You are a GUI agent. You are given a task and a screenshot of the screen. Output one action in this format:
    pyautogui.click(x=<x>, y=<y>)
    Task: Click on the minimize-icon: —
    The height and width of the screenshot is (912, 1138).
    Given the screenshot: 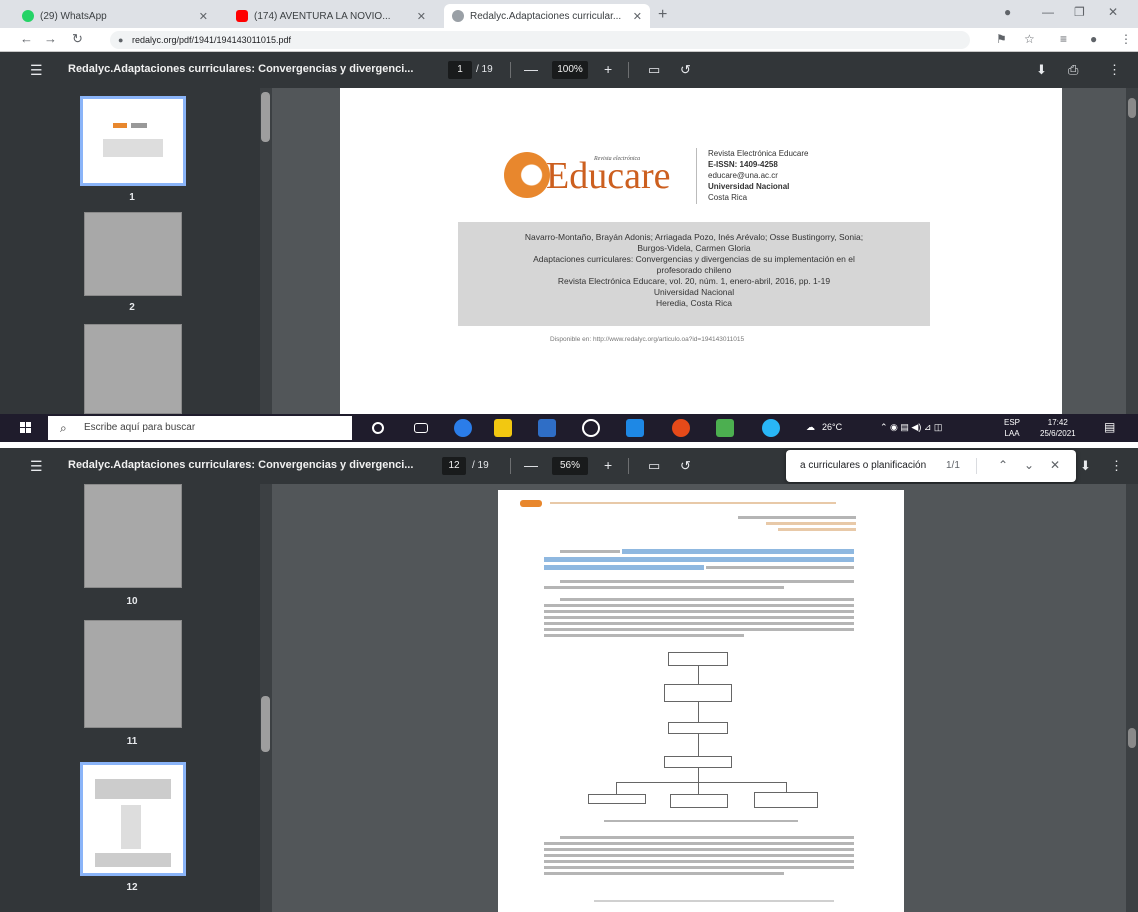 What is the action you would take?
    pyautogui.click(x=1048, y=12)
    